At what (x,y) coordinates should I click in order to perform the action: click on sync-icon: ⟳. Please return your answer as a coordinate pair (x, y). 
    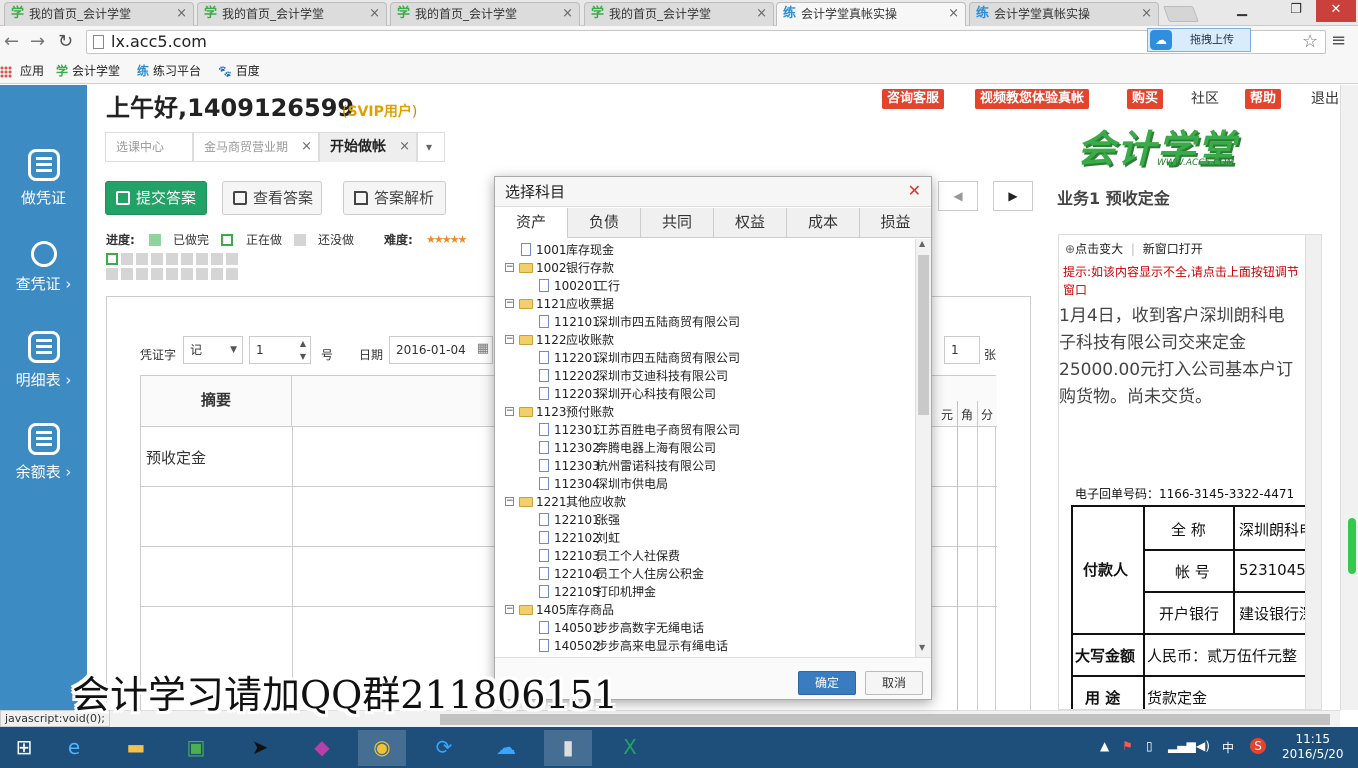
    Looking at the image, I should click on (444, 748).